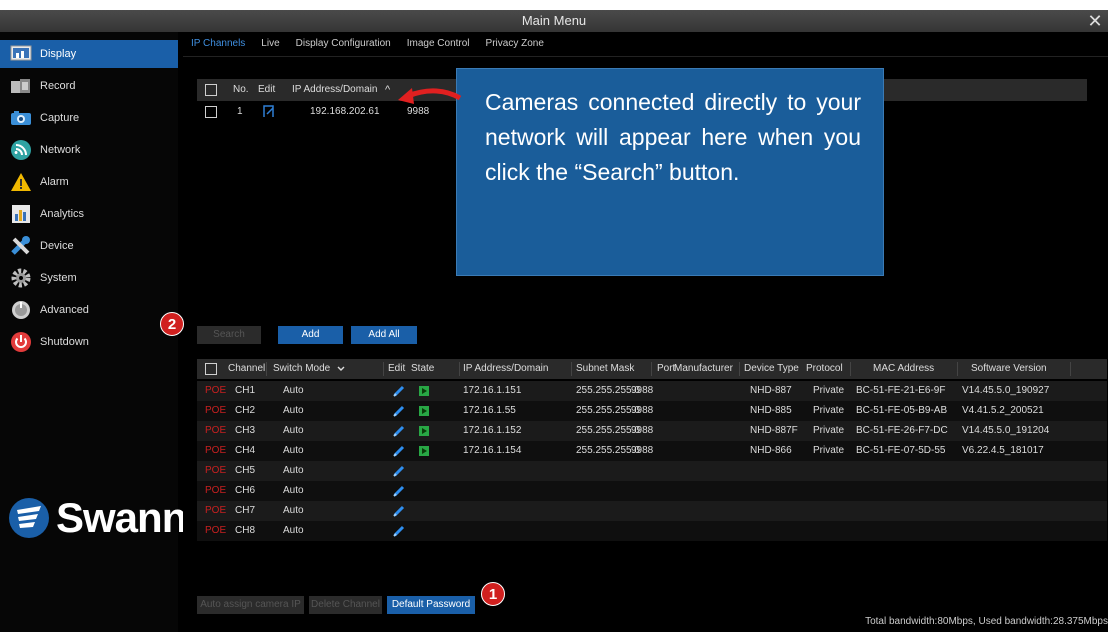 The width and height of the screenshot is (1108, 632). I want to click on header-ip: IP Address/Domain, so click(334, 90).